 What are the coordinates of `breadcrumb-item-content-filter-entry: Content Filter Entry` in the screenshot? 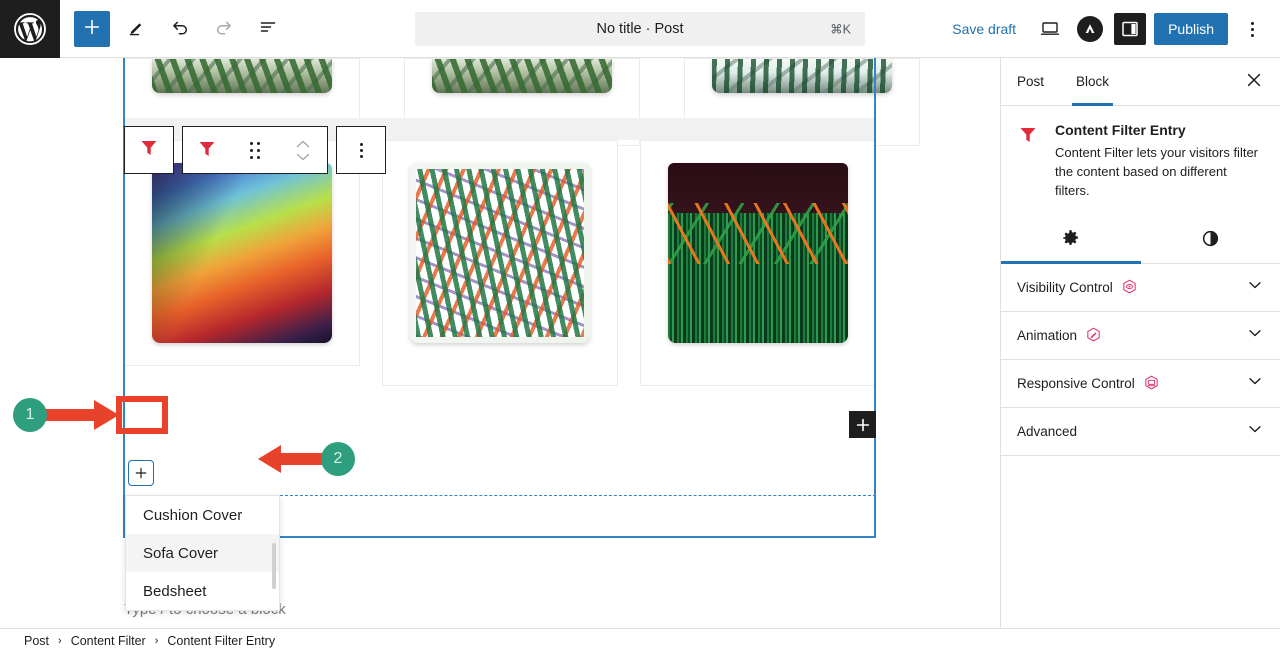 It's located at (221, 641).